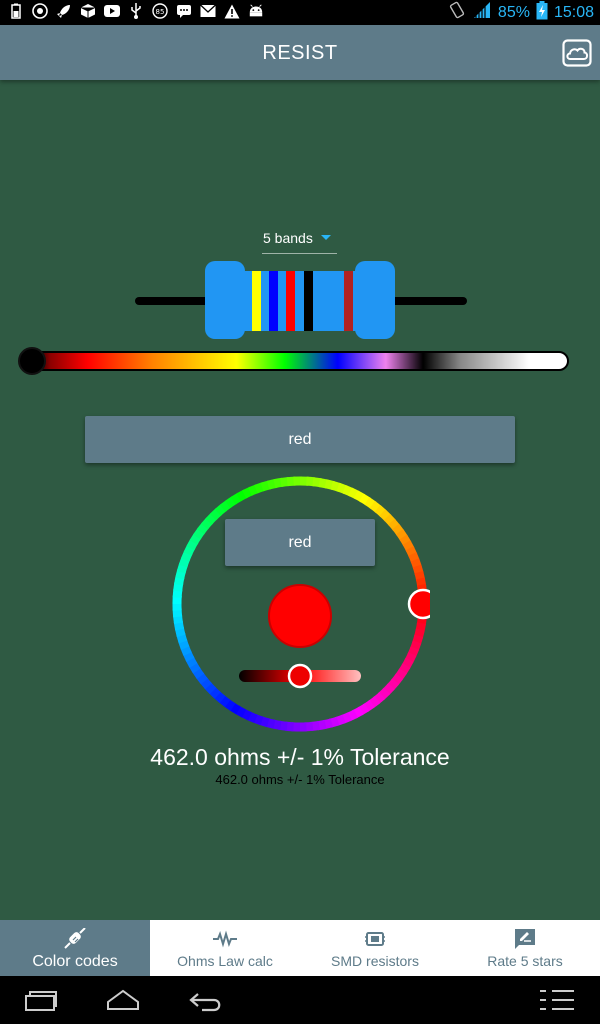  I want to click on nav-smd-resistors: SMD resistors, so click(375, 948).